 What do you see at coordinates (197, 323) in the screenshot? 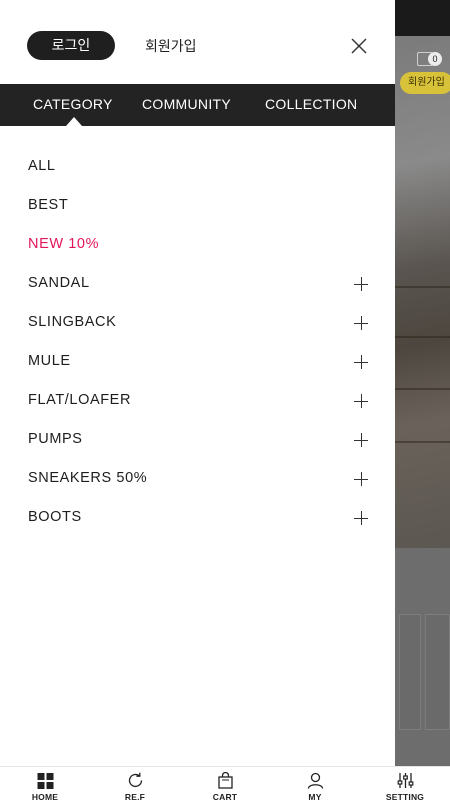
I see `category-item-slingback: SLINGBACK` at bounding box center [197, 323].